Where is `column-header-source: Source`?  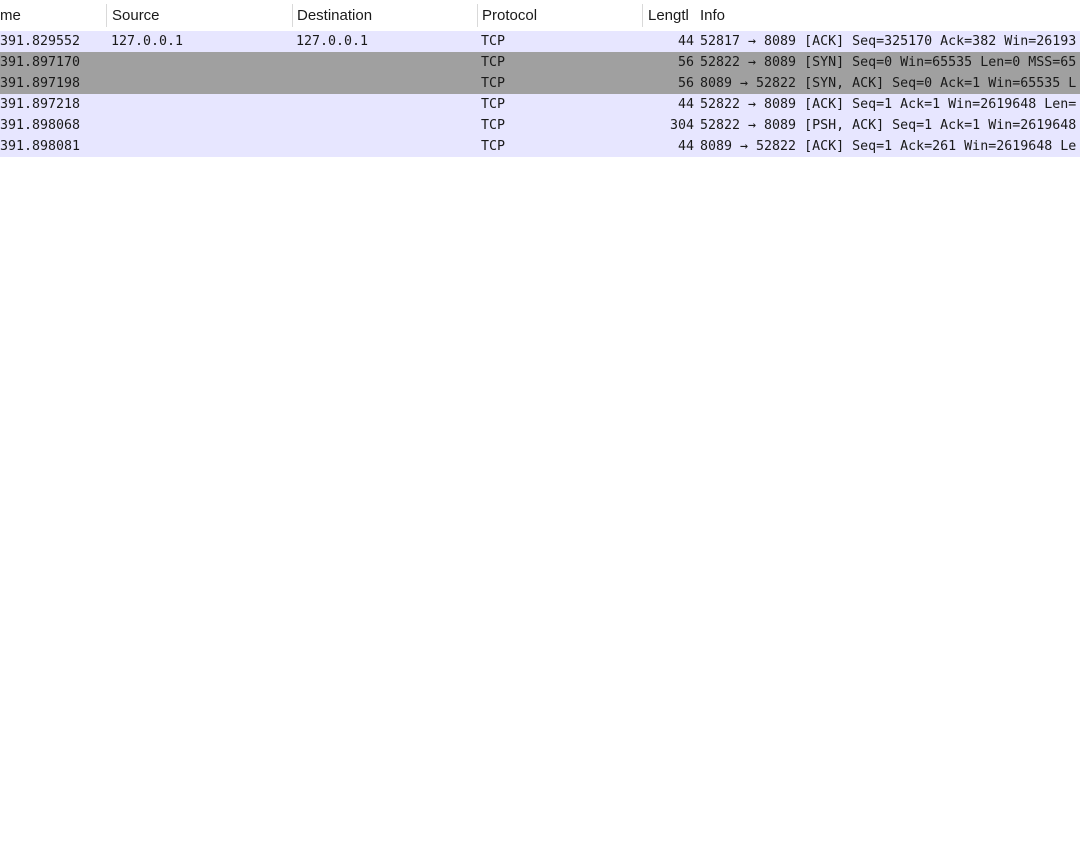 column-header-source: Source is located at coordinates (202, 15).